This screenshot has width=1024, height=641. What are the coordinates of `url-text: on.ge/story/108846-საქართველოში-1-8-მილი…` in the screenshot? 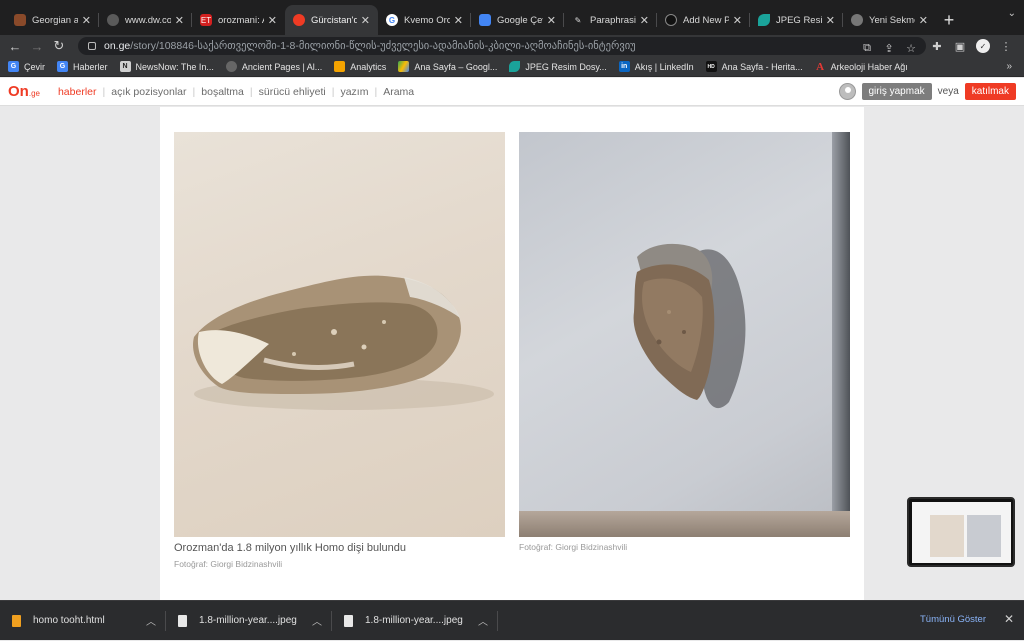 It's located at (370, 46).